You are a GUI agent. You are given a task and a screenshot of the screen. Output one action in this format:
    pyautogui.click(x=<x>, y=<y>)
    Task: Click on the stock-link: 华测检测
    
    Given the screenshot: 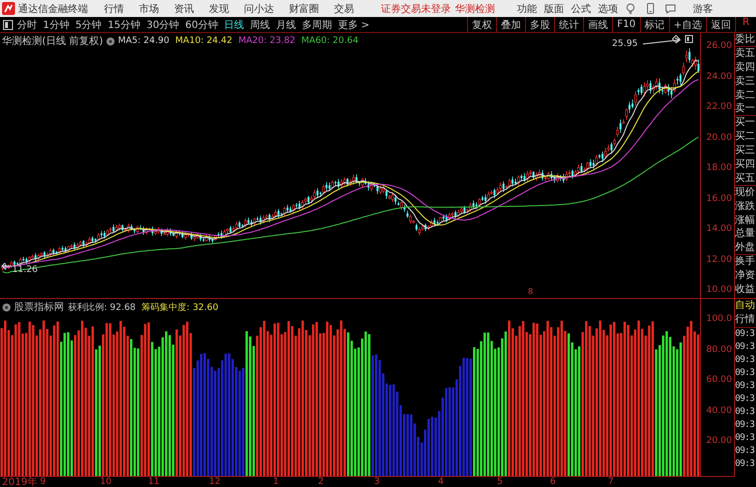 What is the action you would take?
    pyautogui.click(x=475, y=9)
    